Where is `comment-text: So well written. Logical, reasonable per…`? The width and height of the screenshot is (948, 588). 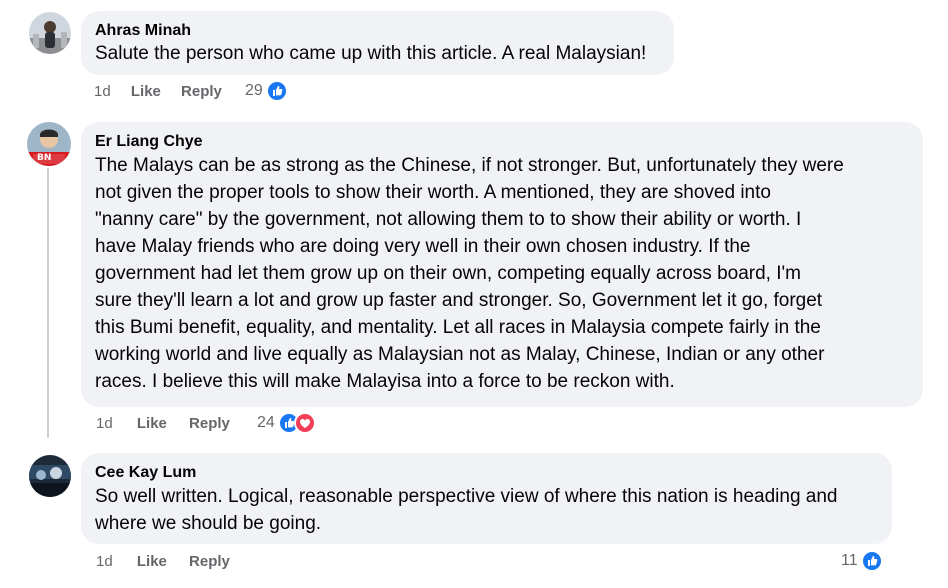 comment-text: So well written. Logical, reasonable per… is located at coordinates (466, 510).